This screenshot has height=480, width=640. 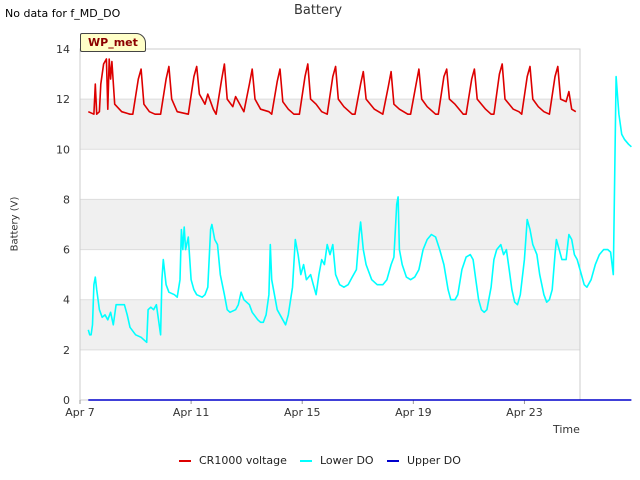 I want to click on x-tick-label: Apr 15, so click(x=302, y=412).